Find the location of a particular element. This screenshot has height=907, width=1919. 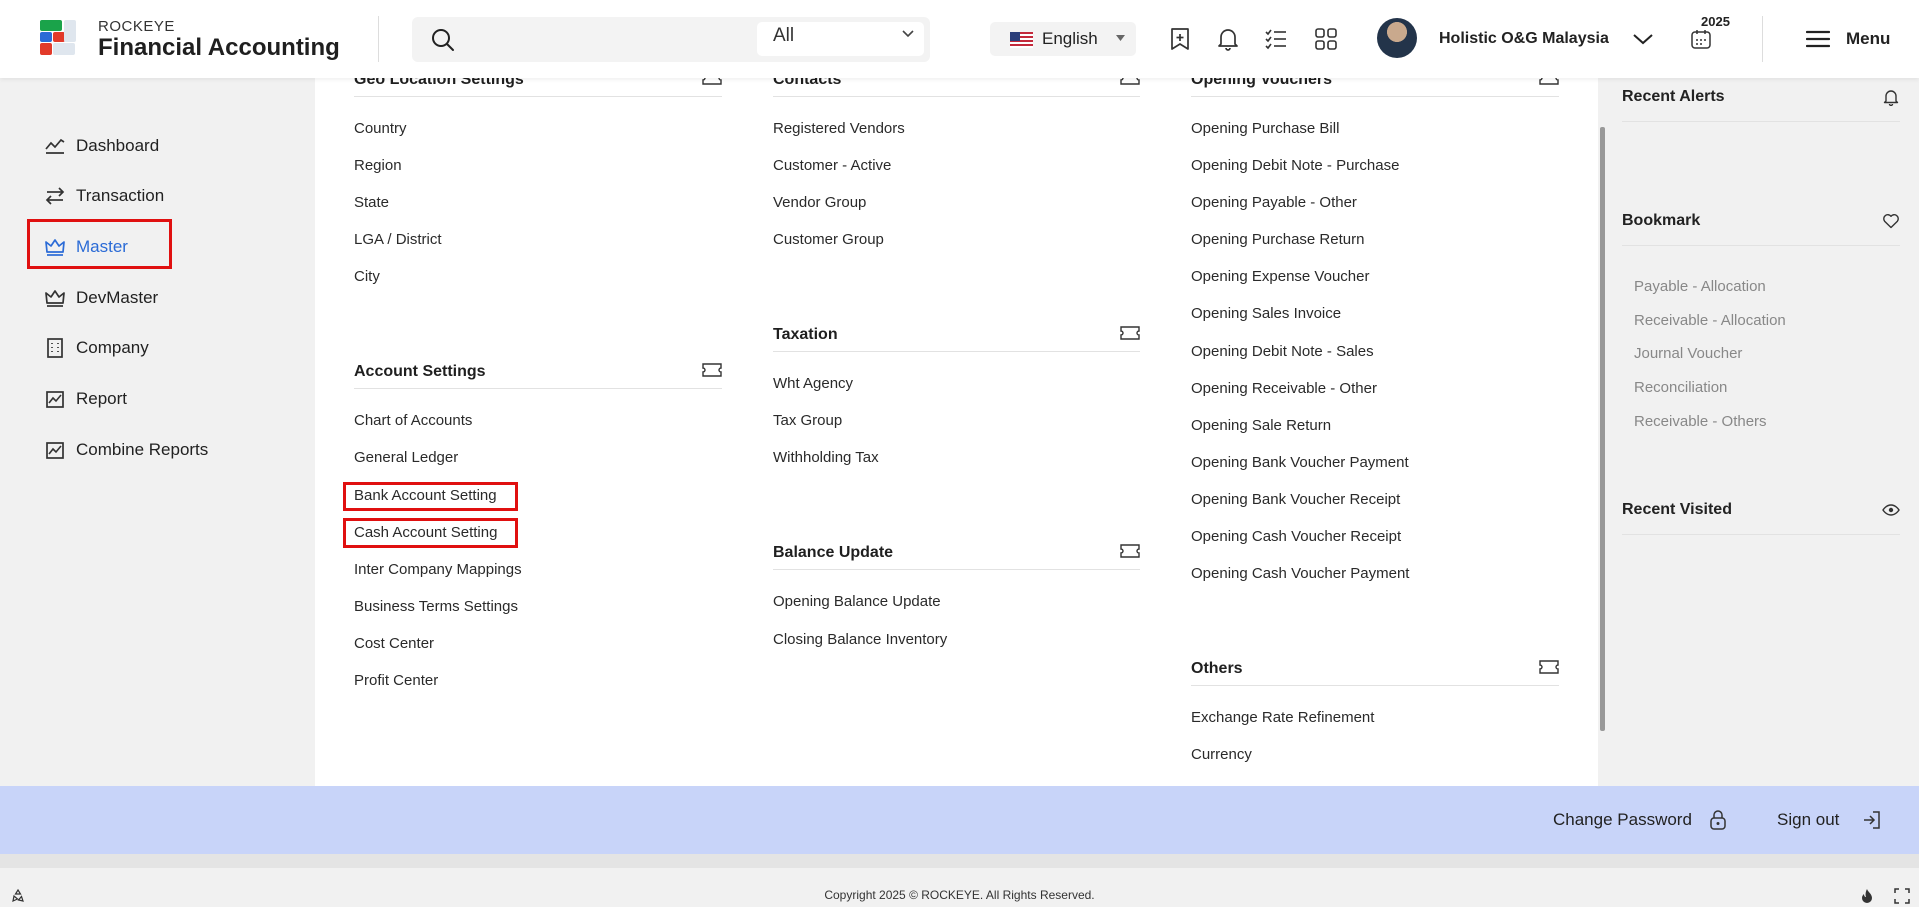

menu-link: Wht Agency is located at coordinates (813, 383).